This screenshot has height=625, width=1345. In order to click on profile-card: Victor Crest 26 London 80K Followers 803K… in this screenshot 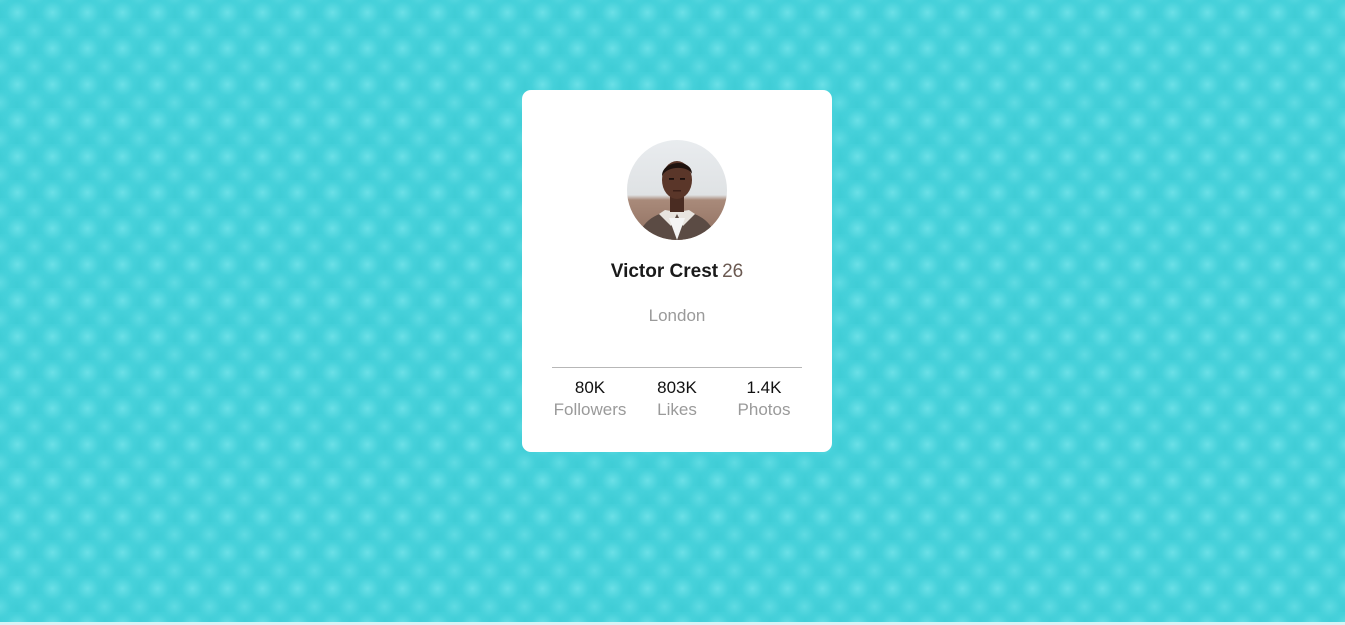, I will do `click(677, 271)`.